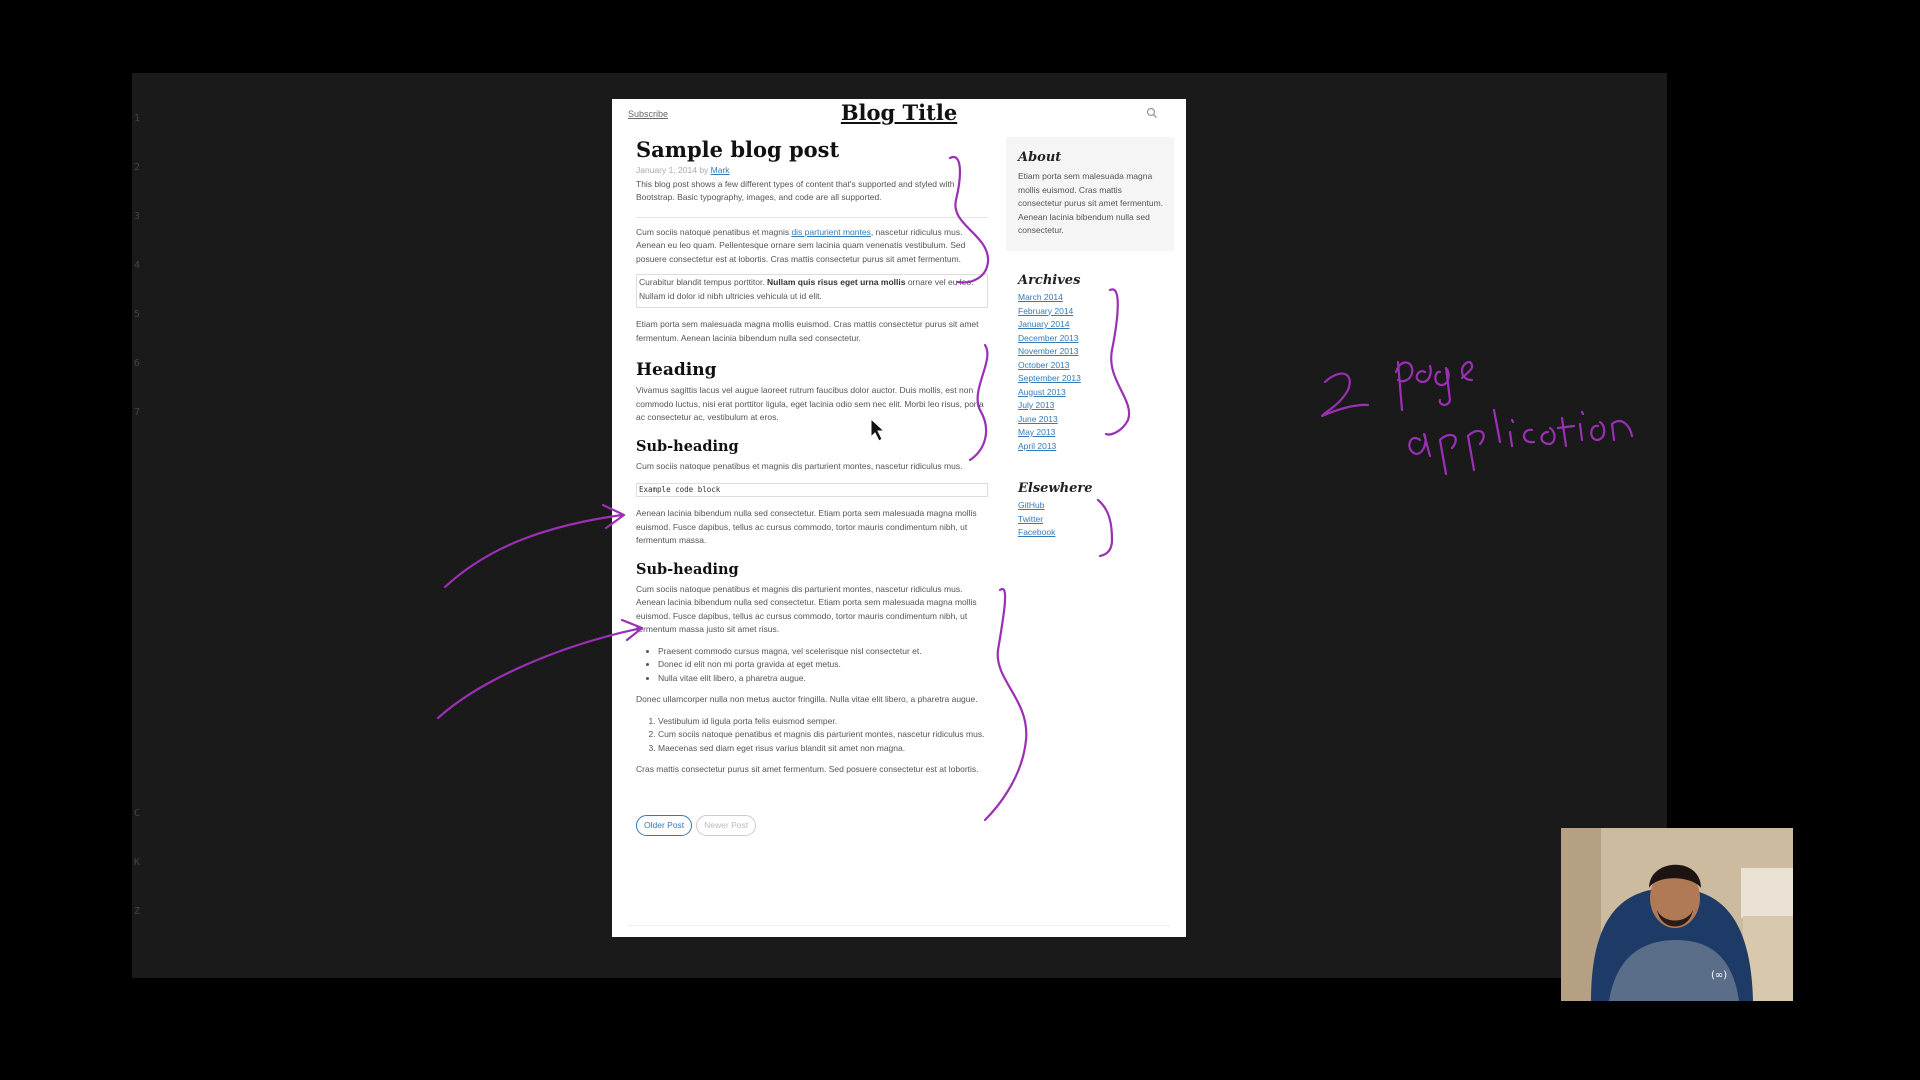 The height and width of the screenshot is (1080, 1920). Describe the element at coordinates (1098, 447) in the screenshot. I see `archive-link: April 2013` at that location.